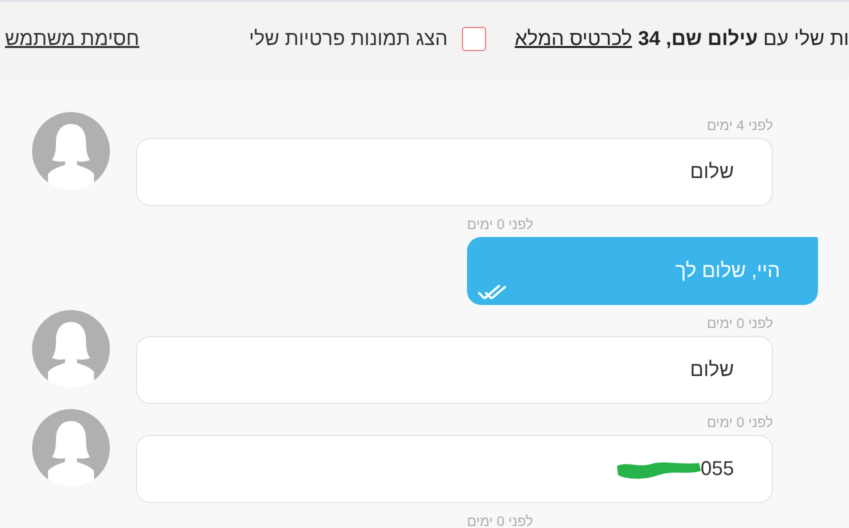  I want to click on private-photos-checkbox, so click(474, 39).